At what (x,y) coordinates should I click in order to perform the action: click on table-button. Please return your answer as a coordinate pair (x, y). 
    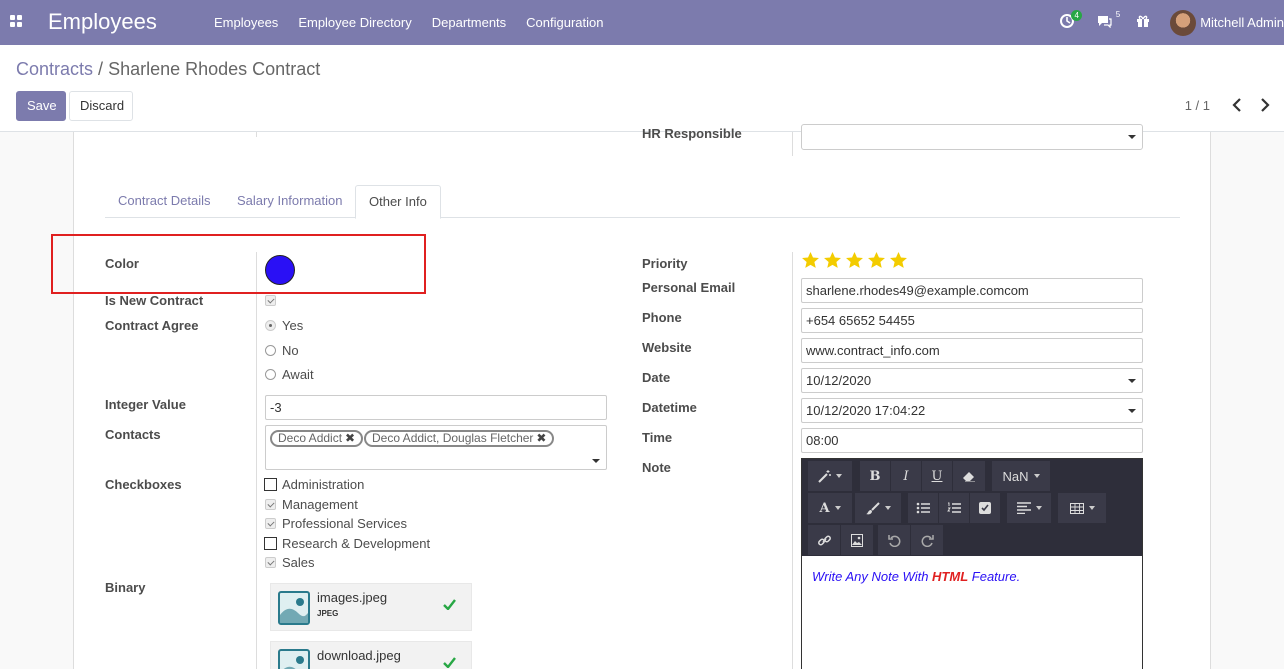
    Looking at the image, I should click on (1082, 508).